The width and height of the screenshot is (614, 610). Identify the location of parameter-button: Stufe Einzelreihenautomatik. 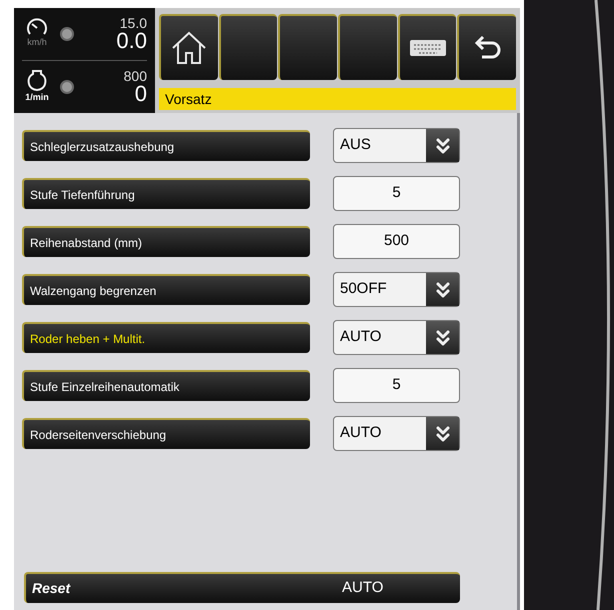
(166, 385).